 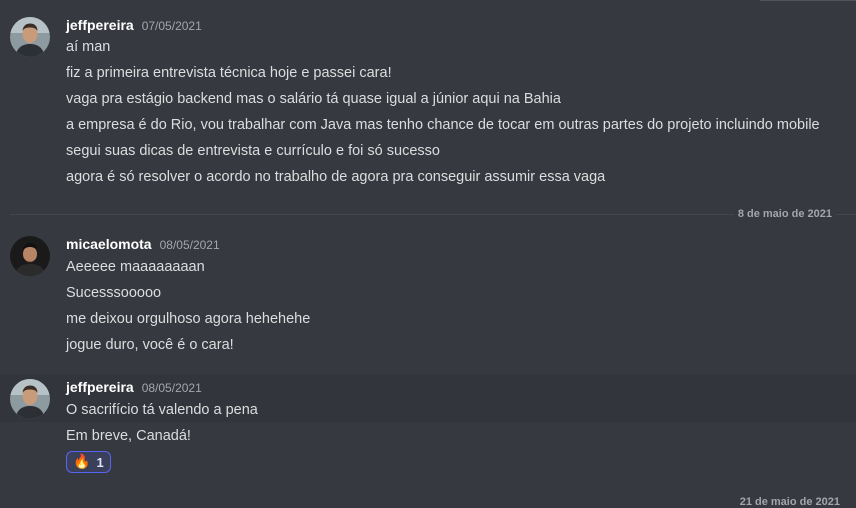 I want to click on username: micaelomota, so click(x=109, y=244).